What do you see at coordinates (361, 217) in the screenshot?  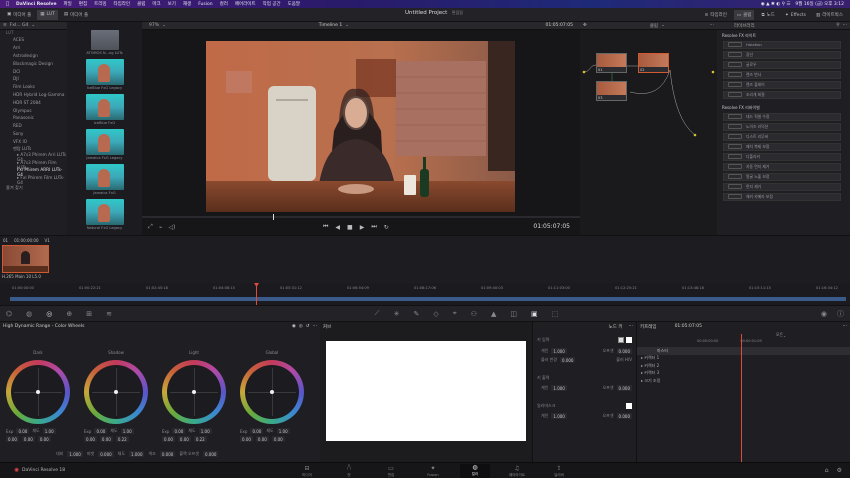 I see `viewer-scrubber` at bounding box center [361, 217].